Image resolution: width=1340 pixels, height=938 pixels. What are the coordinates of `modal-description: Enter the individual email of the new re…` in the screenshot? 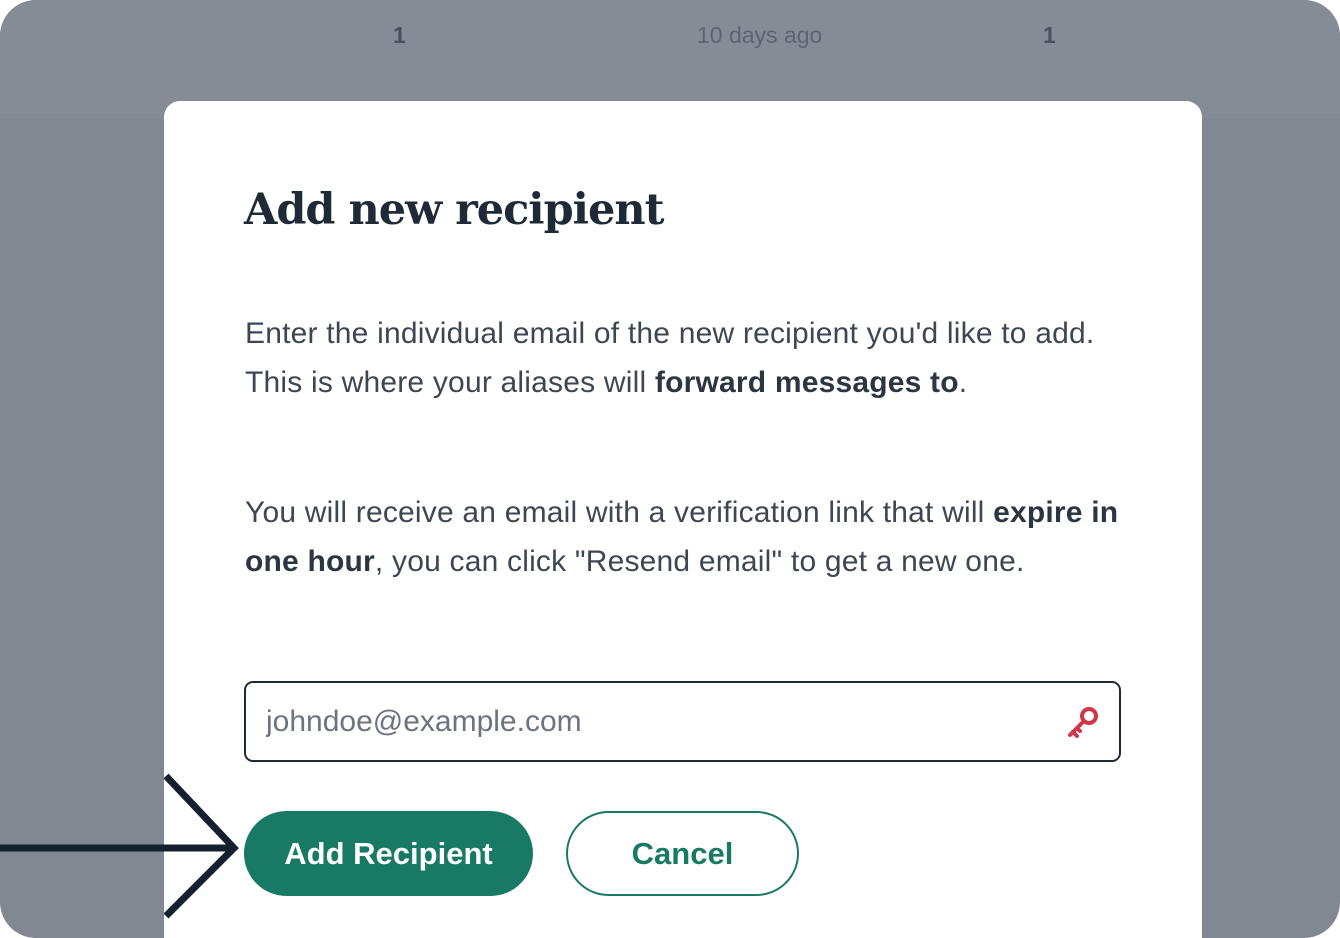 It's located at (695, 358).